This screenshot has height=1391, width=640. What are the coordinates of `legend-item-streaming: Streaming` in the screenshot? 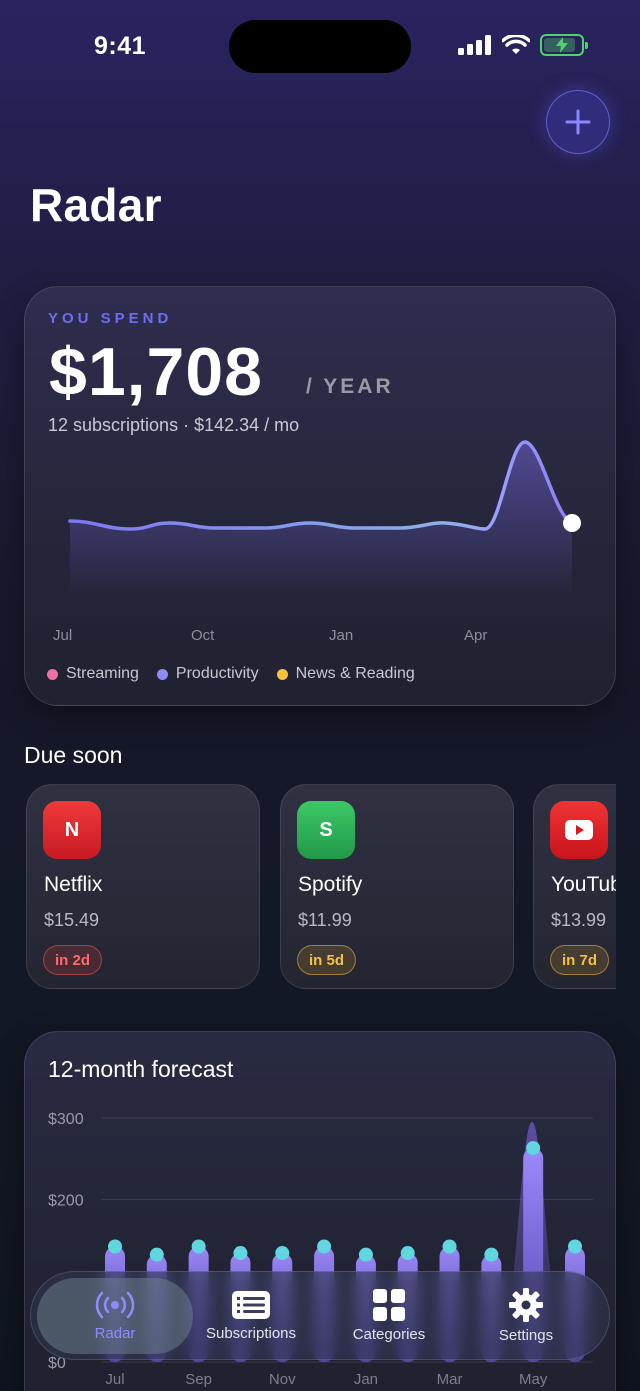 It's located at (93, 674).